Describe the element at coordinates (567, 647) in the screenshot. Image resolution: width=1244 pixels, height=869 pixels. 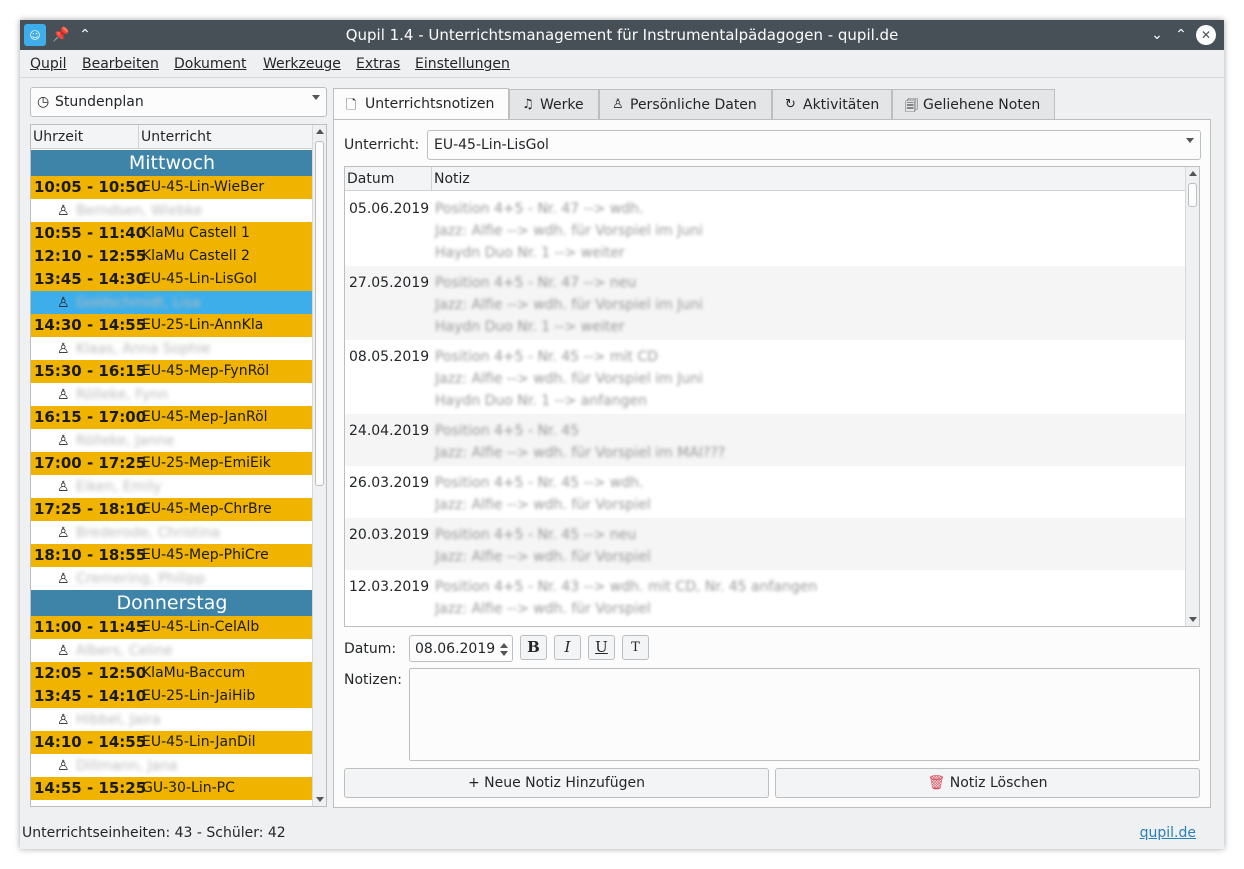
I see `italic-button: I` at that location.